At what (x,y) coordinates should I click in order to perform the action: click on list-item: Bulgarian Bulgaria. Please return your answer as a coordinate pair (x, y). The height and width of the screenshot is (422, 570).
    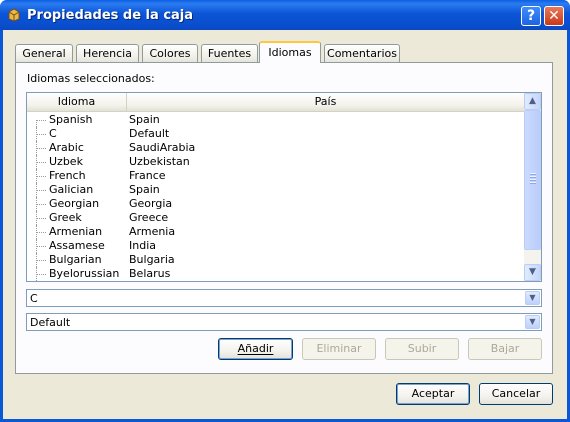
    Looking at the image, I should click on (275, 260).